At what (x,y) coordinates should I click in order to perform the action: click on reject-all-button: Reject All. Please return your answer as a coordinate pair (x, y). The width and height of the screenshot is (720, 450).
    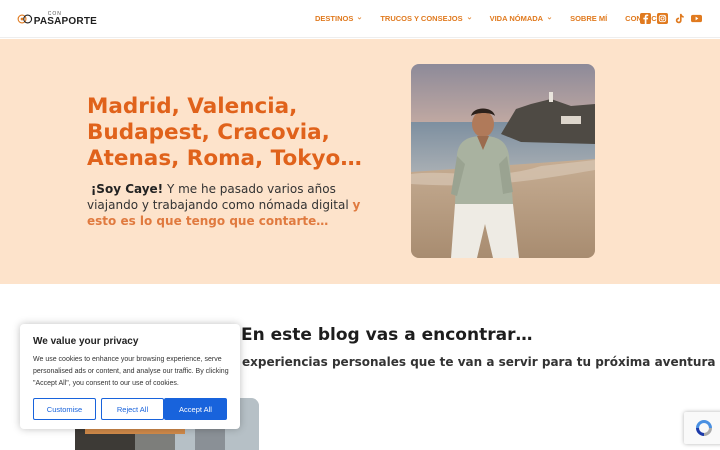
    Looking at the image, I should click on (132, 409).